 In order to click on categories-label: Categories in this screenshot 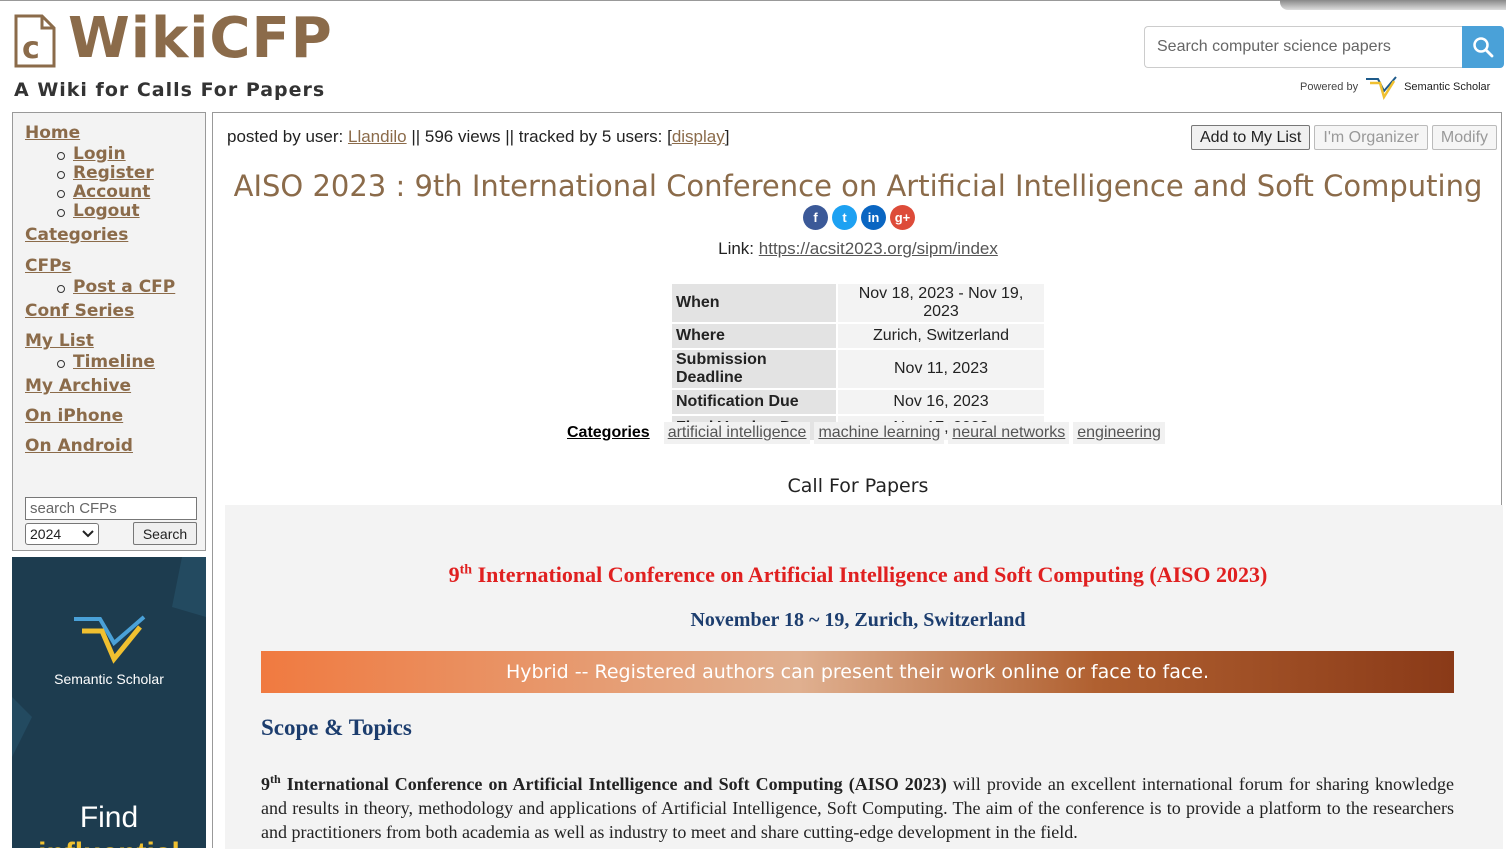, I will do `click(611, 433)`.